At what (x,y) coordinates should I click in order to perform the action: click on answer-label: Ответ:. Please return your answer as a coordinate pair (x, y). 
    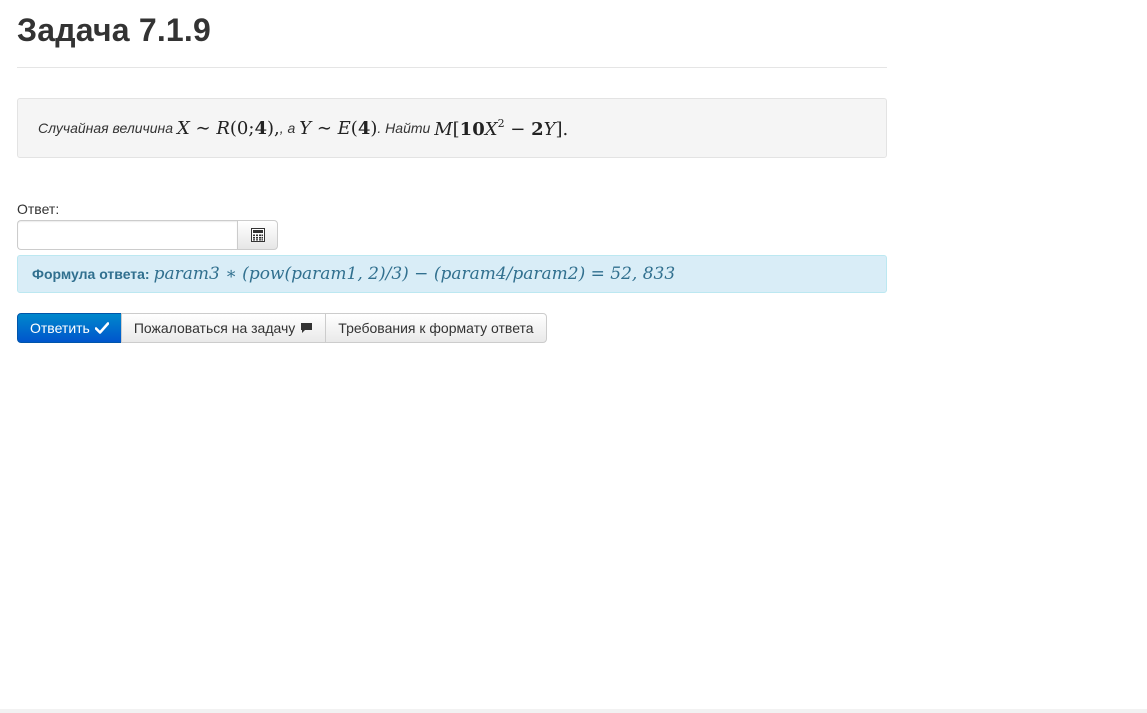
    Looking at the image, I should click on (38, 209).